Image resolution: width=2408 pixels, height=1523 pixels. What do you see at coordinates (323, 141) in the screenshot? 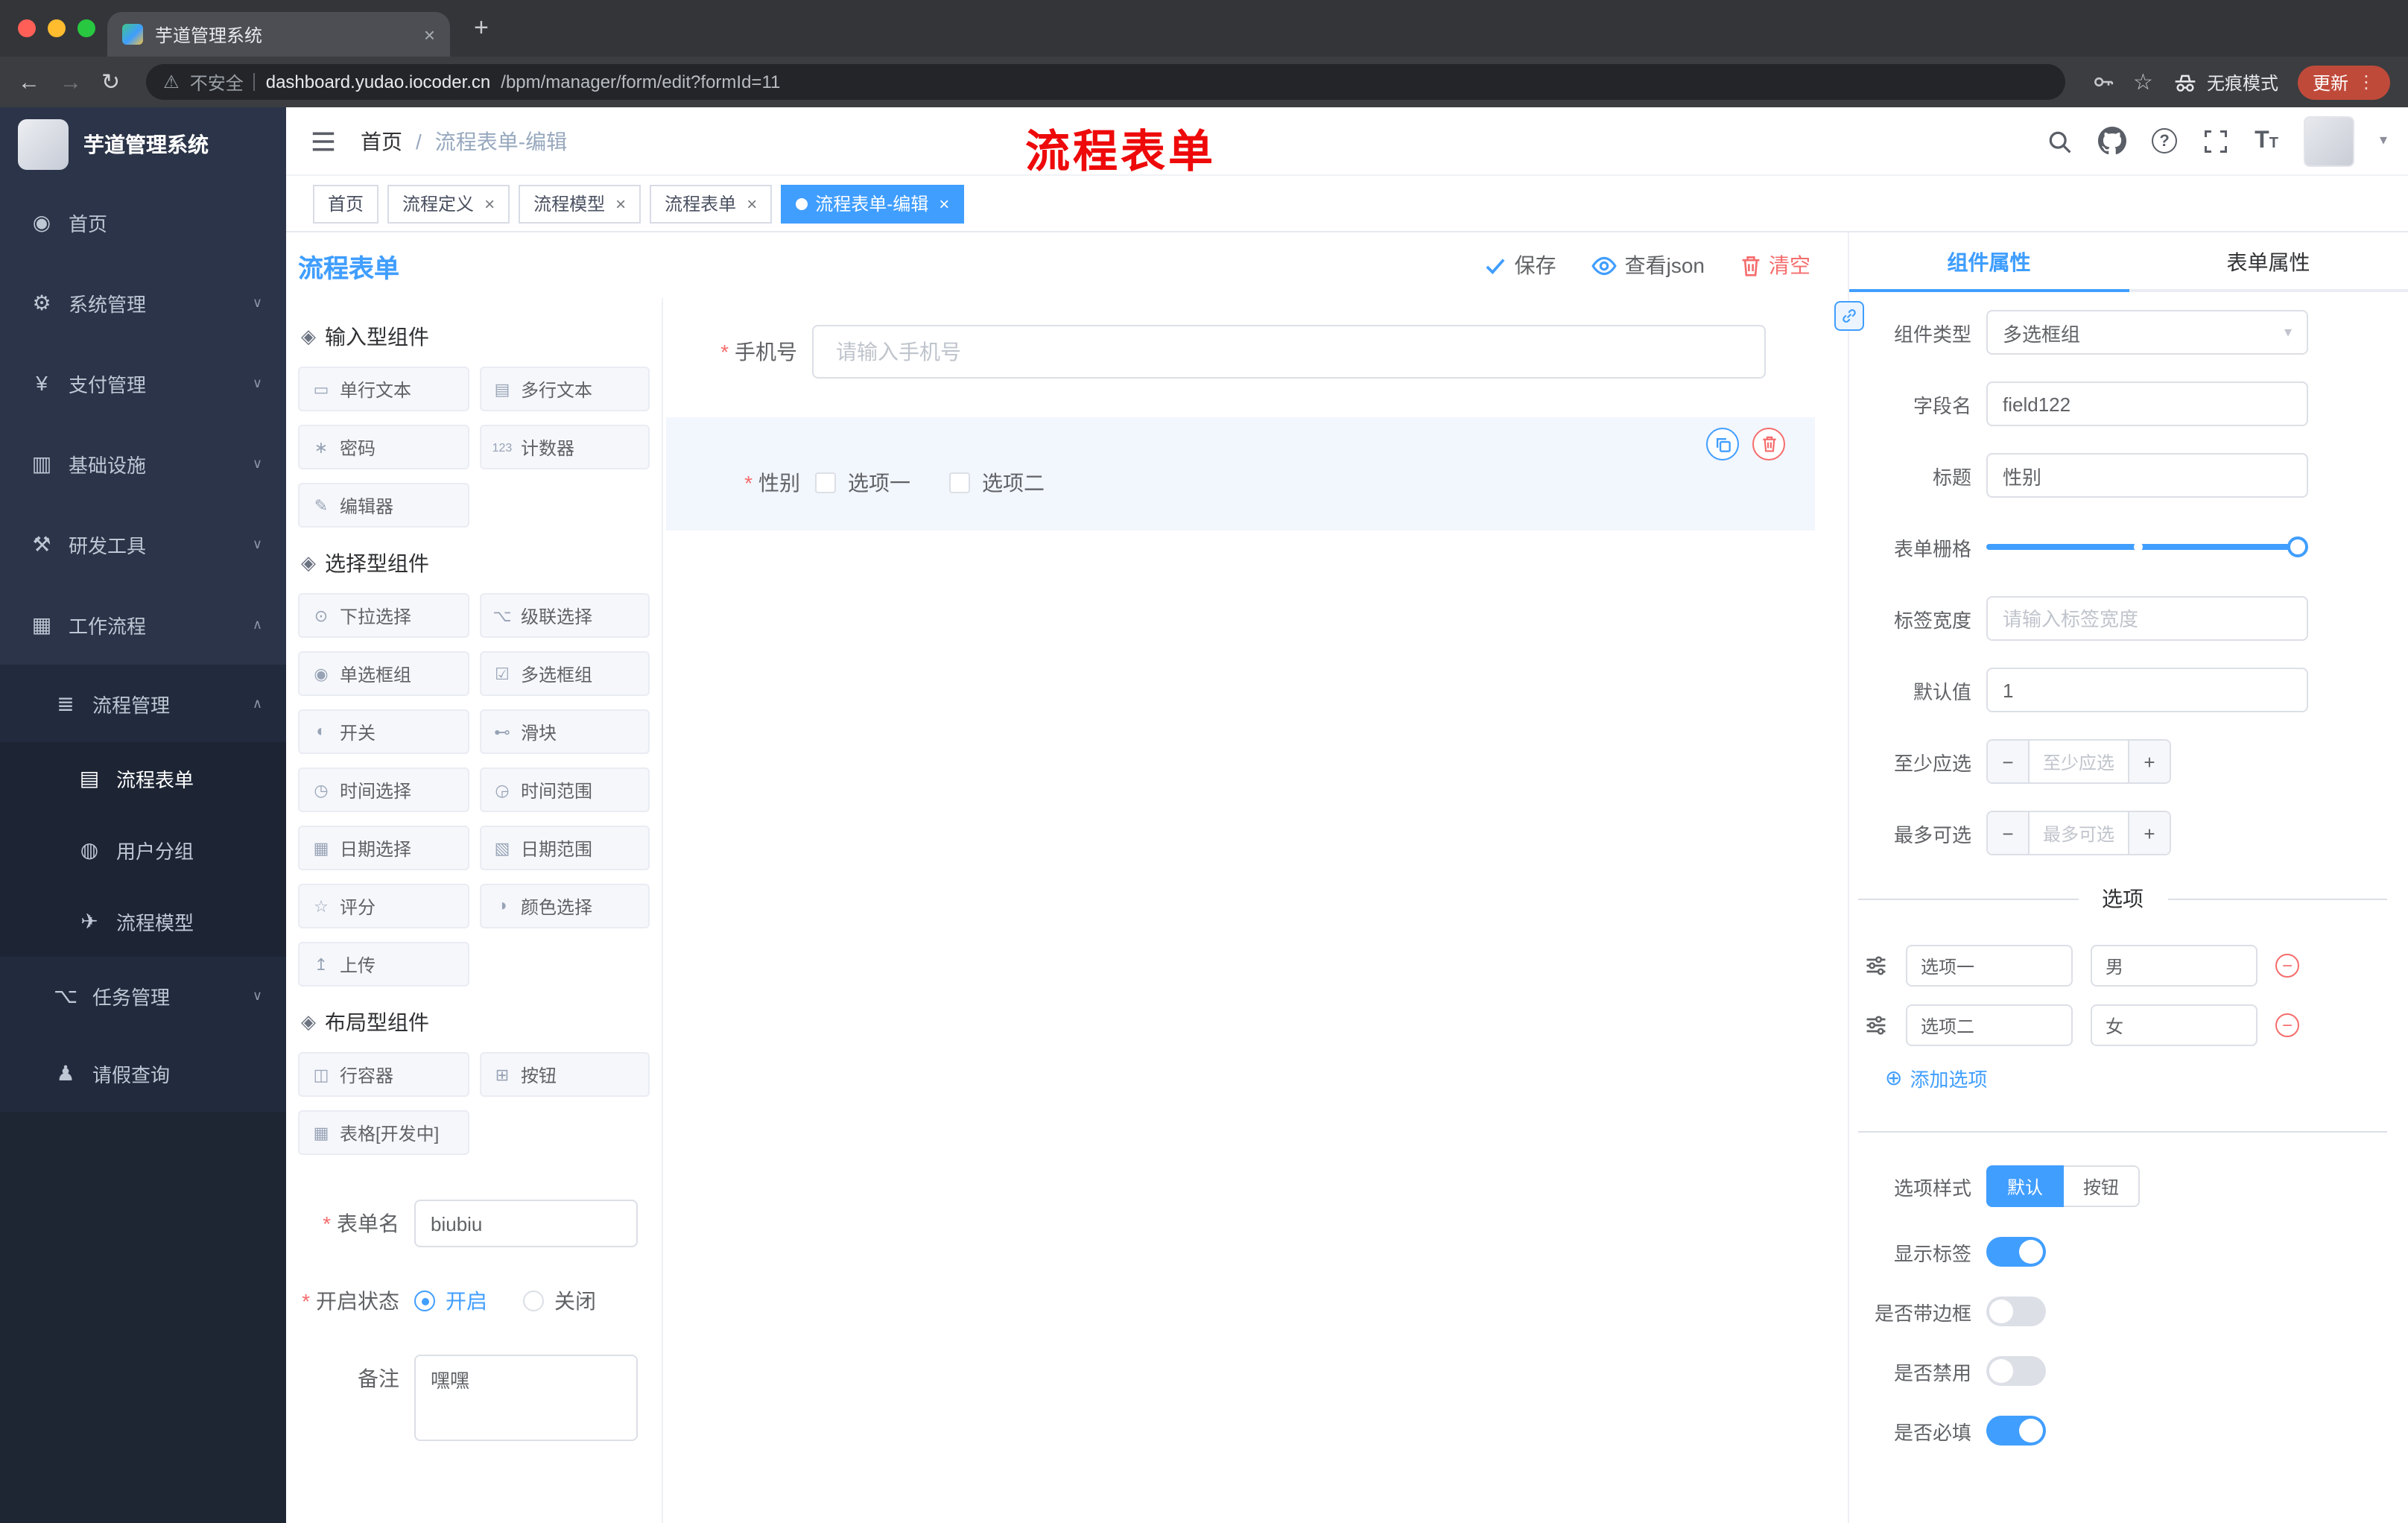
I see `sidebar-toggle-icon` at bounding box center [323, 141].